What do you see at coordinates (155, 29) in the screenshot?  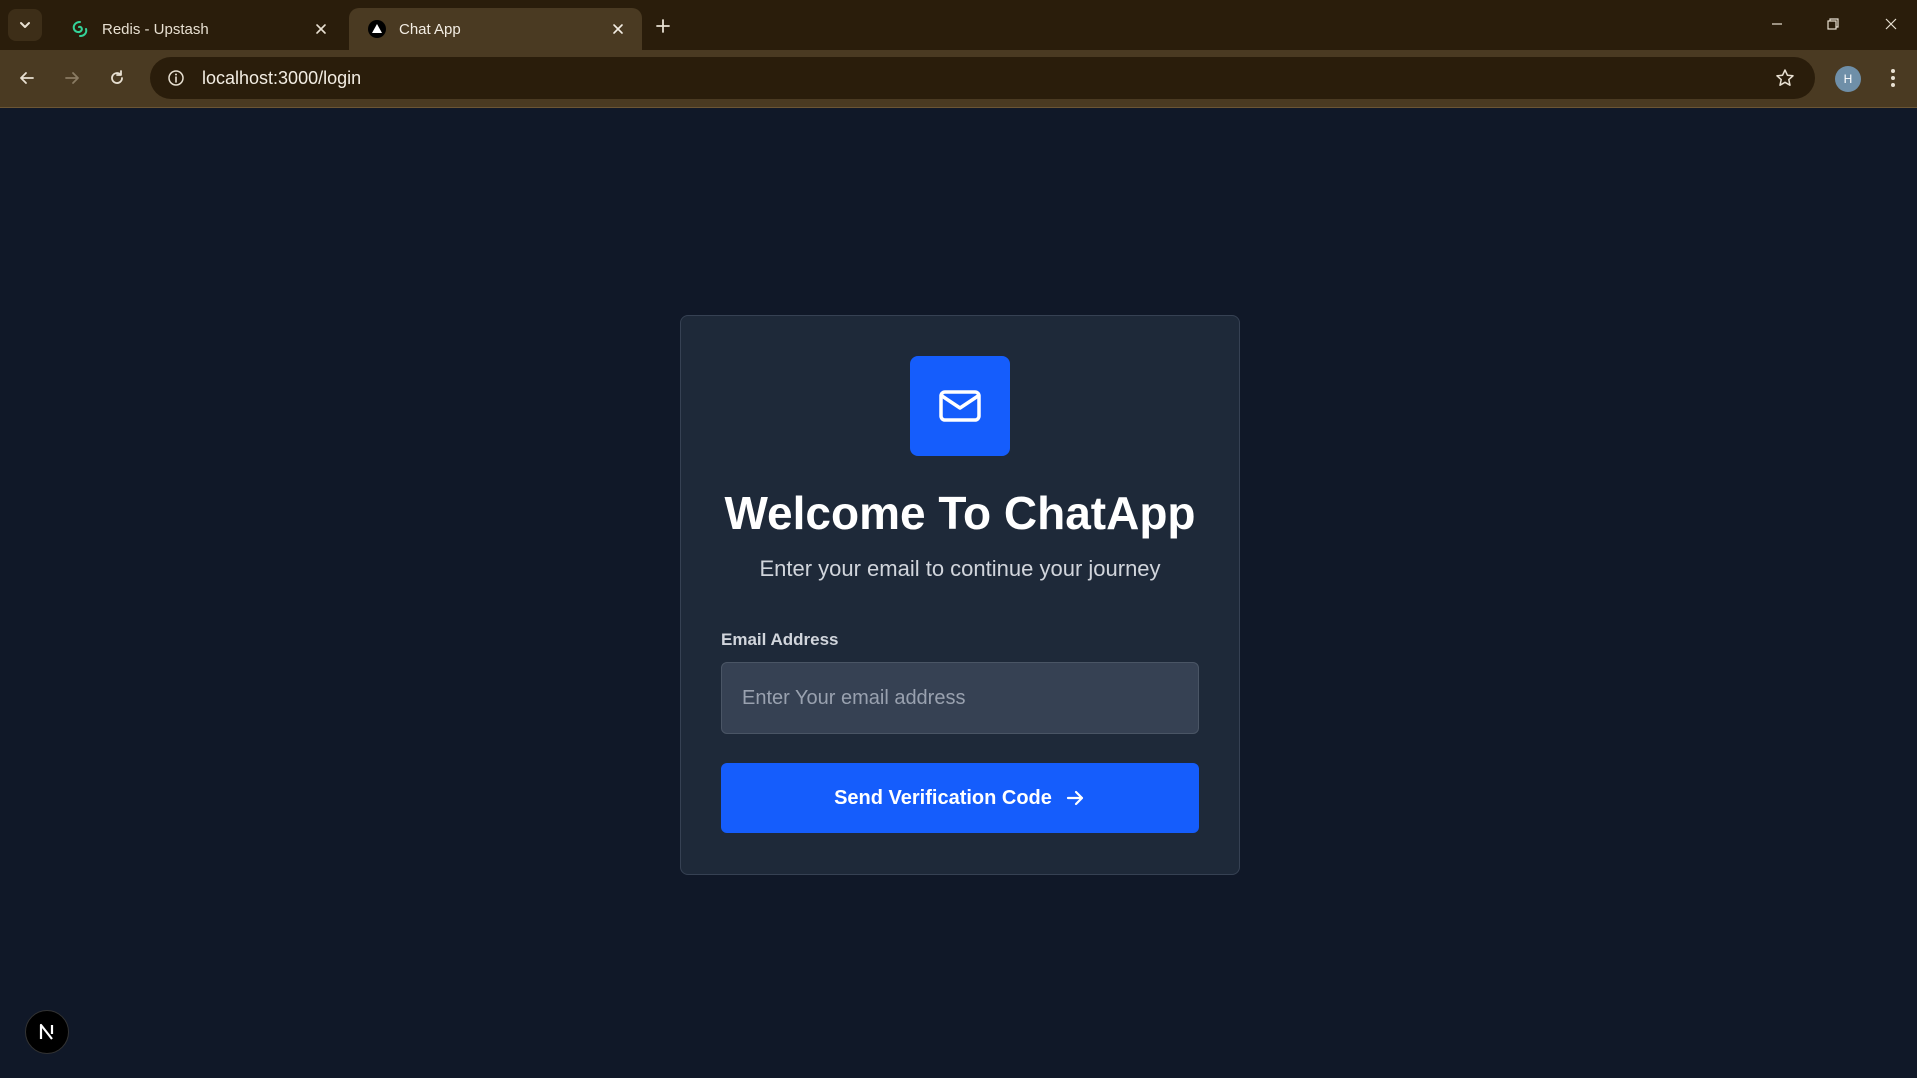 I see `tab-title: Redis - Upstash` at bounding box center [155, 29].